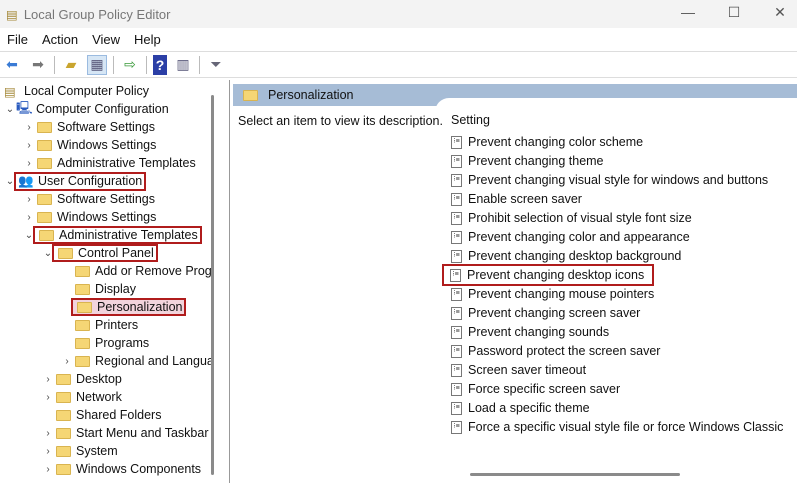 Image resolution: width=797 pixels, height=483 pixels. Describe the element at coordinates (566, 256) in the screenshot. I see `setting-row: ⁝≡ Prevent changing desktop background` at that location.